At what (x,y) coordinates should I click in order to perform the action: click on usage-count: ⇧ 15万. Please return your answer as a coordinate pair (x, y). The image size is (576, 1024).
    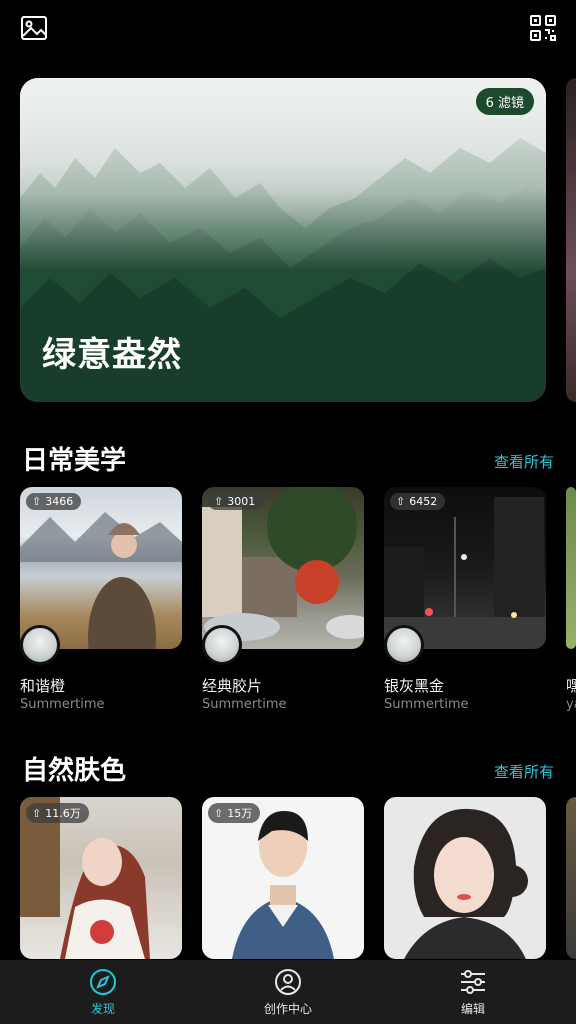
    Looking at the image, I should click on (234, 813).